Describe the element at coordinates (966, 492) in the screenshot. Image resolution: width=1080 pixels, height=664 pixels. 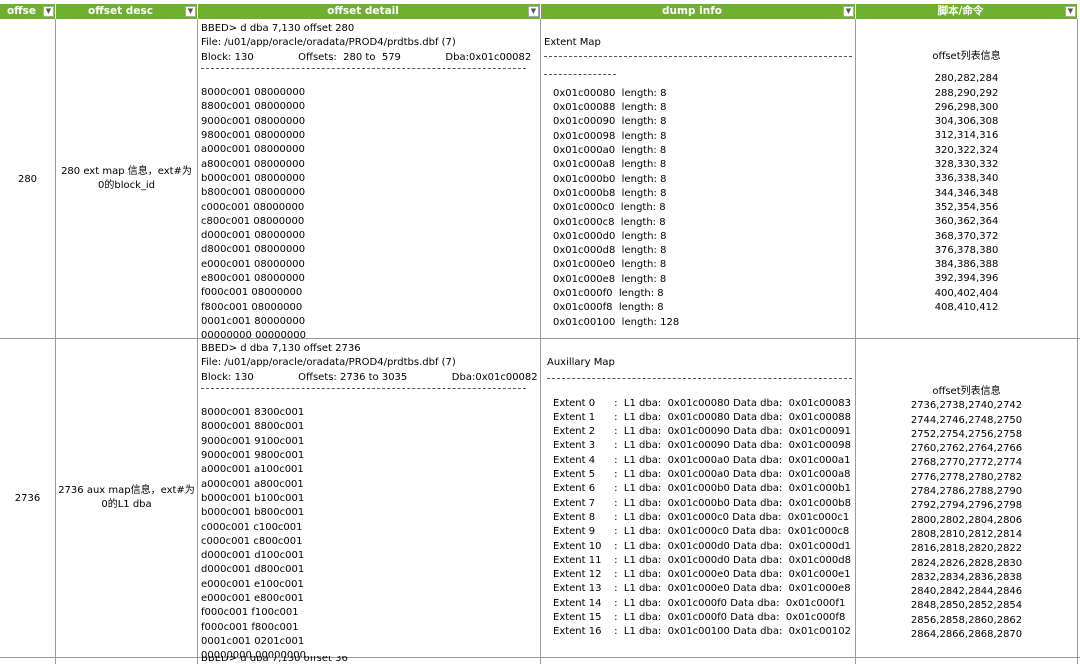
I see `script-line: 2784,2786,2788,2790` at that location.